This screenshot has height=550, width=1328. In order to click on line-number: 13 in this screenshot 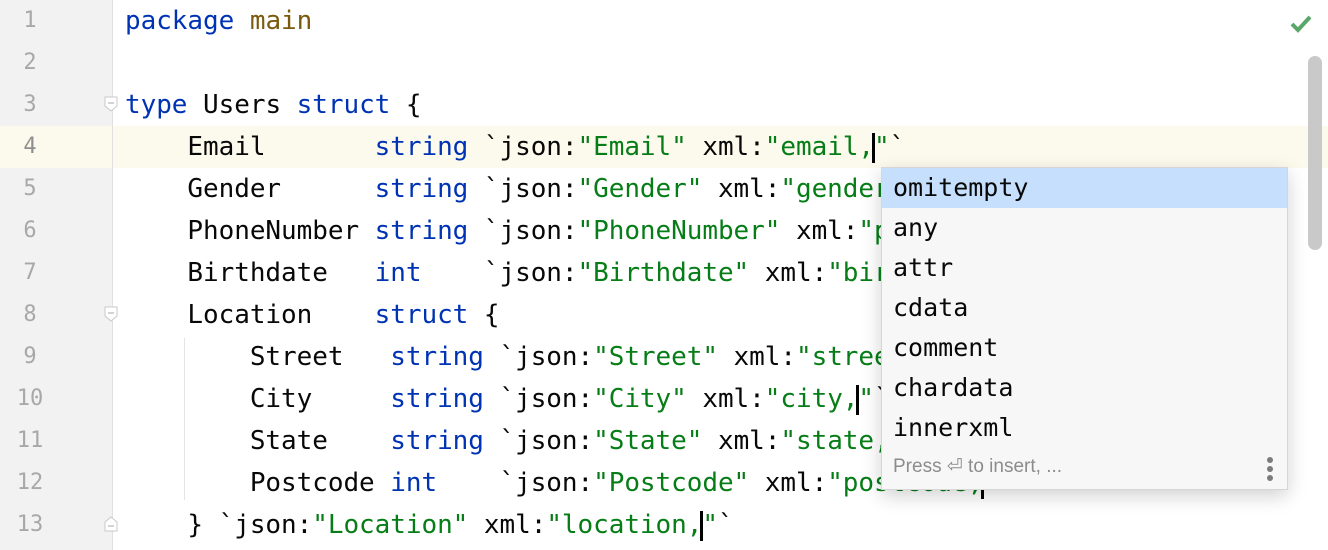, I will do `click(30, 525)`.